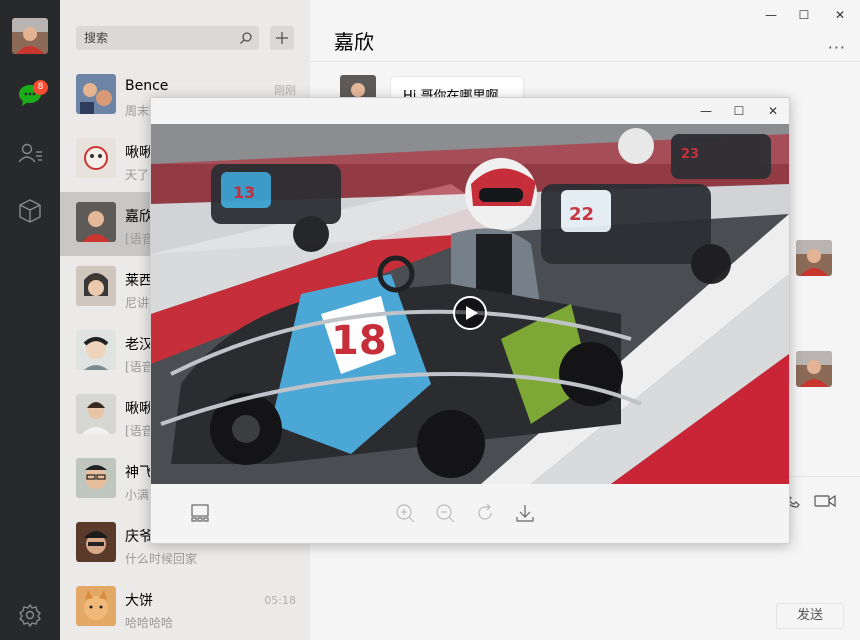  Describe the element at coordinates (773, 111) in the screenshot. I see `viewer-close-button: ✕` at that location.